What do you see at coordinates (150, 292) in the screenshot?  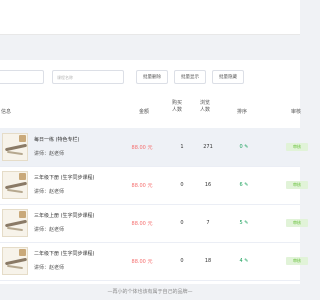 I see `footer-slogan: —再小的个体也该有属于自己的品牌—` at bounding box center [150, 292].